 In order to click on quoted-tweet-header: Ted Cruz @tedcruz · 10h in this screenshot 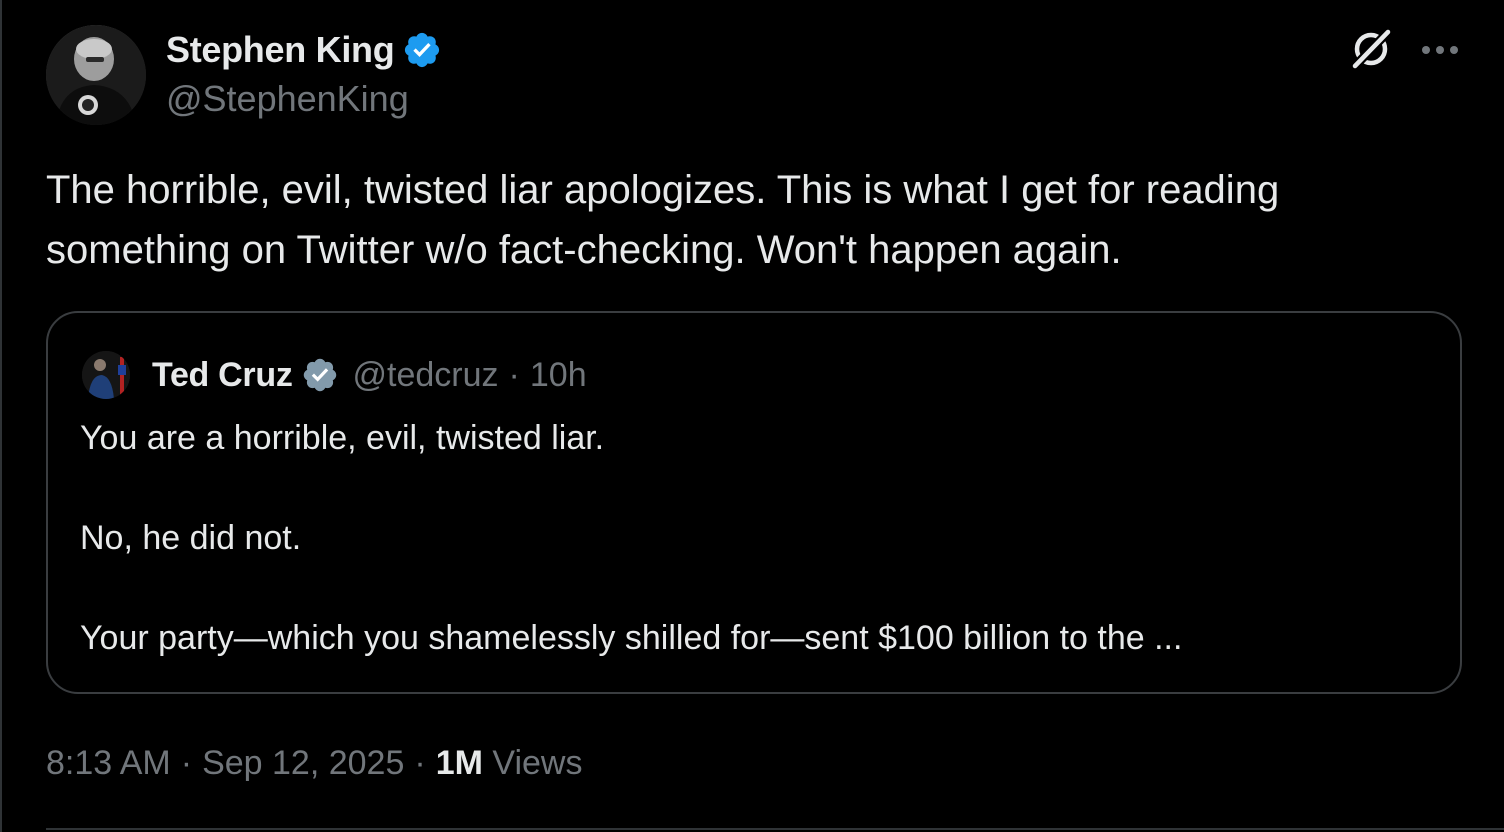, I will do `click(334, 375)`.